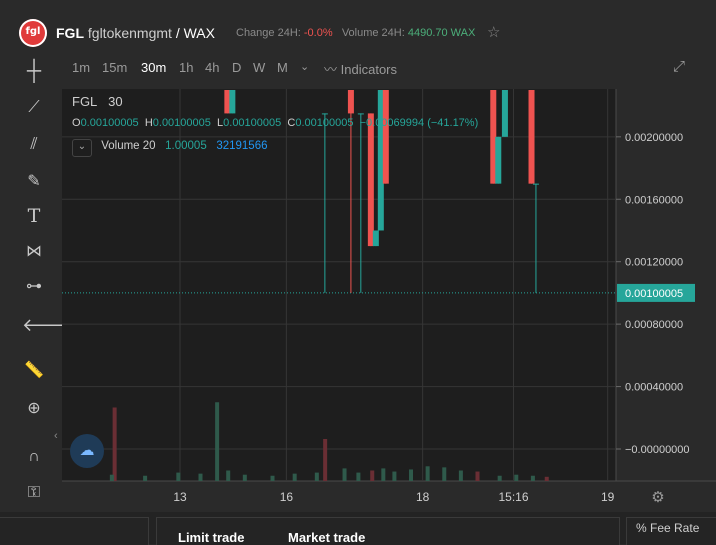 Image resolution: width=716 pixels, height=545 pixels. Describe the element at coordinates (326, 537) in the screenshot. I see `tab-market-trade: Market trade` at that location.